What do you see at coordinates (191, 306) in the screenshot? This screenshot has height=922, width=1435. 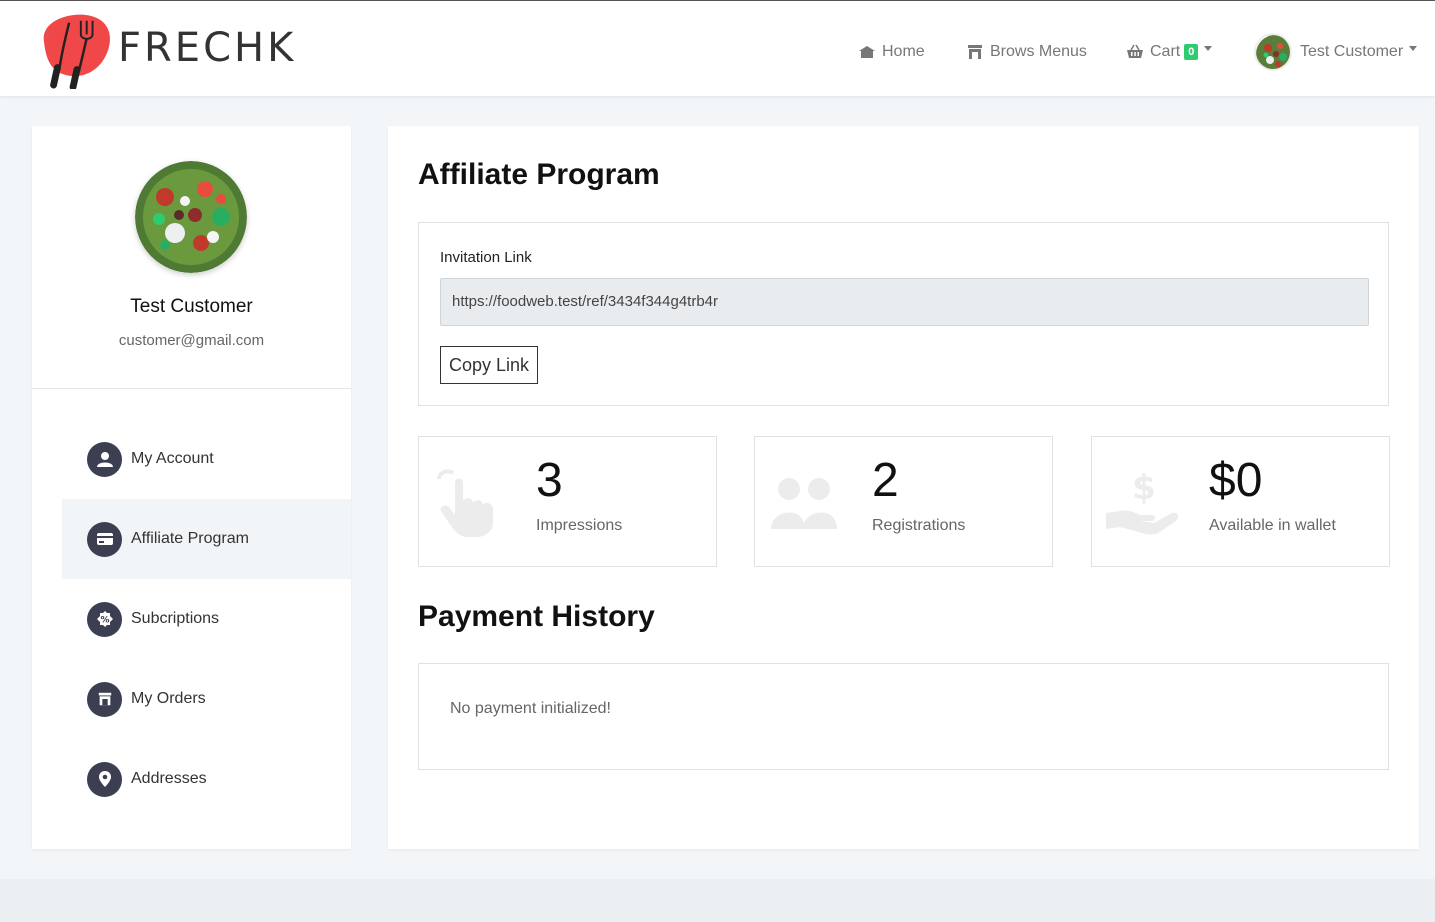 I see `profile-name: Test Customer` at bounding box center [191, 306].